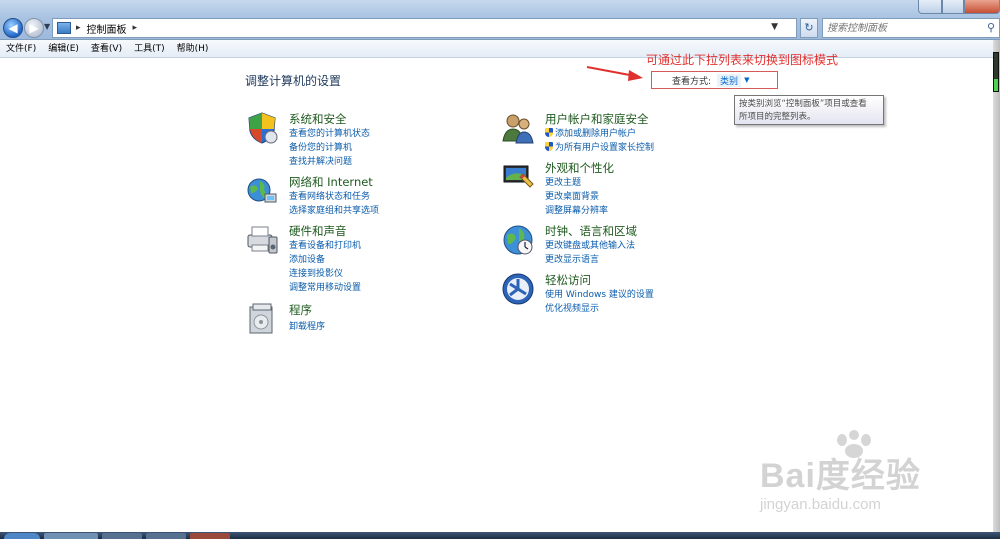 This screenshot has width=1000, height=539. I want to click on search-input, so click(902, 28).